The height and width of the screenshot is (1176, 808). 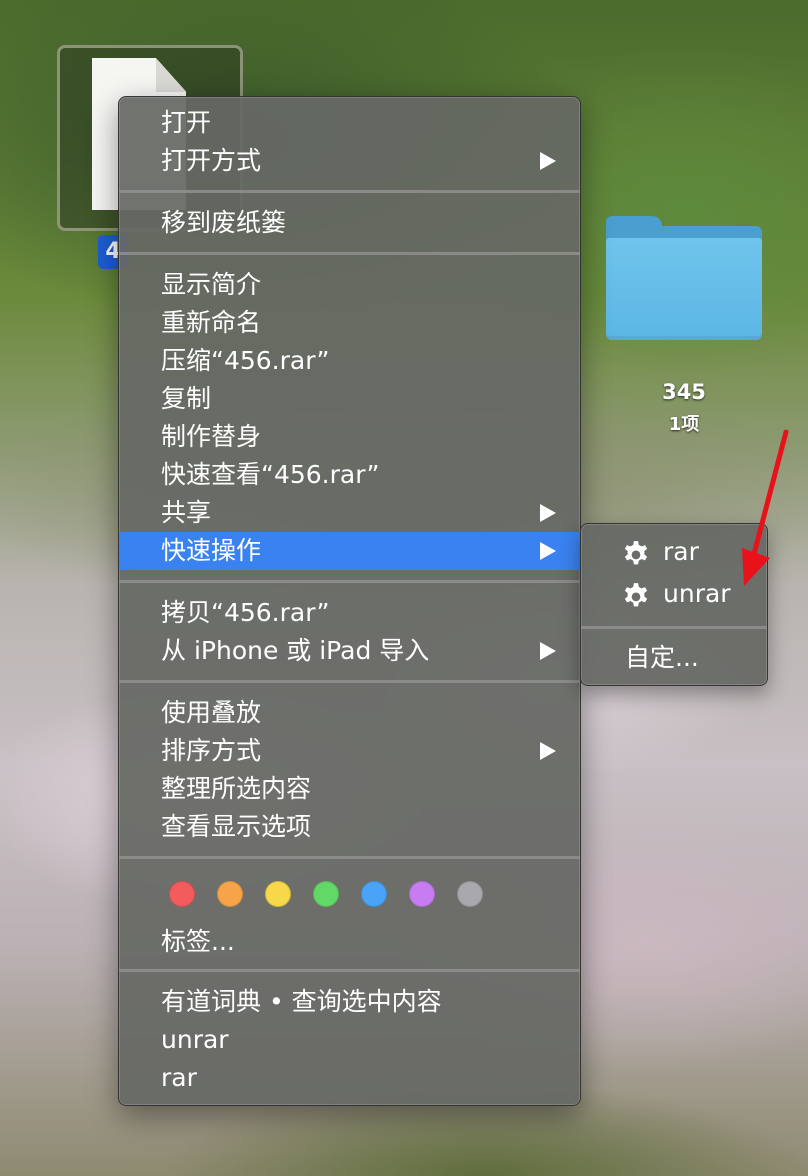 I want to click on menu-item-sort-by: 排序方式, so click(x=349, y=751).